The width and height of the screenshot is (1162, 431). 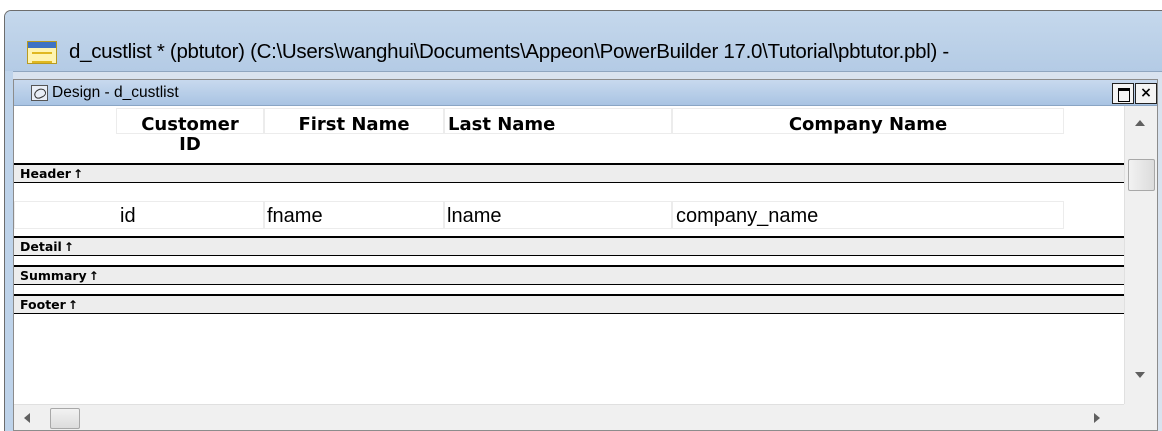 I want to click on header-line: Customer, so click(x=190, y=124).